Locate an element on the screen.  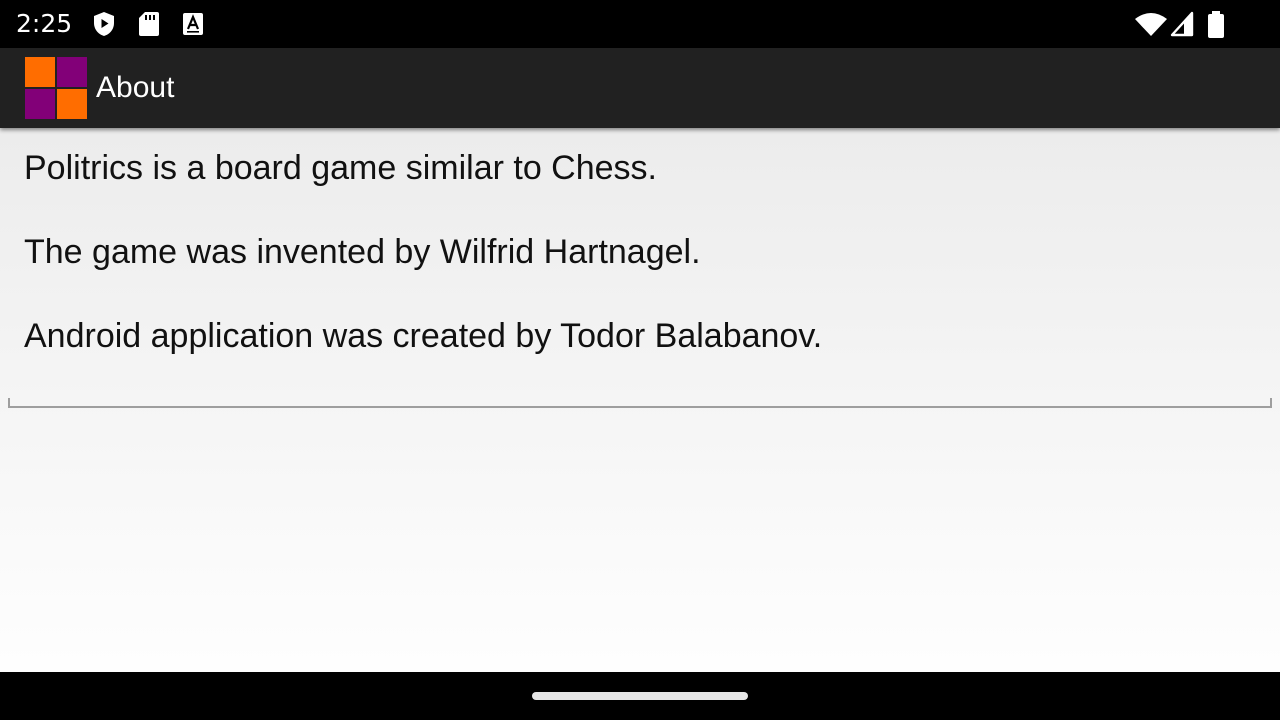
home-handle is located at coordinates (640, 696).